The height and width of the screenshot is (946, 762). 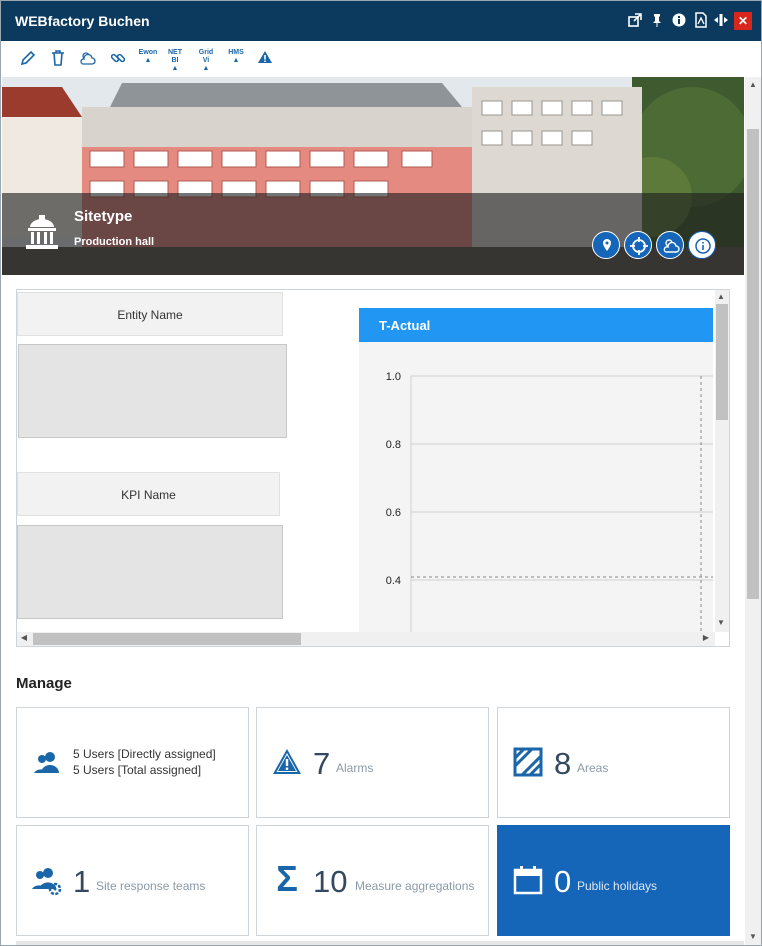 I want to click on response-teams-tile: 1 Site response teams, so click(x=132, y=880).